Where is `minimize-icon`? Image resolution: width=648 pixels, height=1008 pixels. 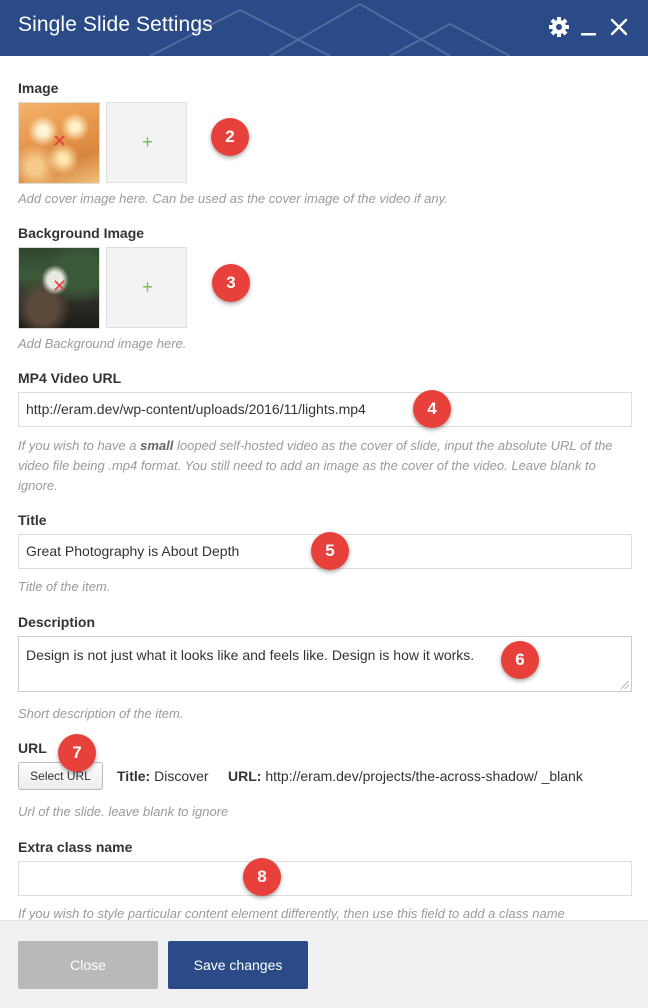
minimize-icon is located at coordinates (589, 27).